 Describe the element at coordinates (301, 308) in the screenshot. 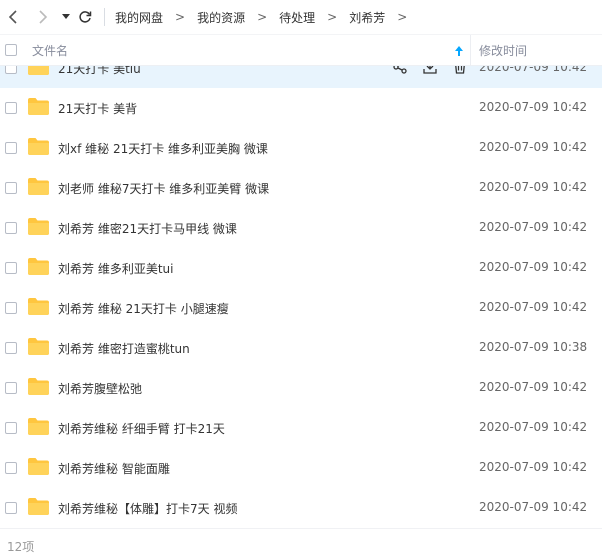

I see `file-row: 刘希芳 维秘 21天打卡 小腿速瘦 2020-07-09 10:42` at that location.